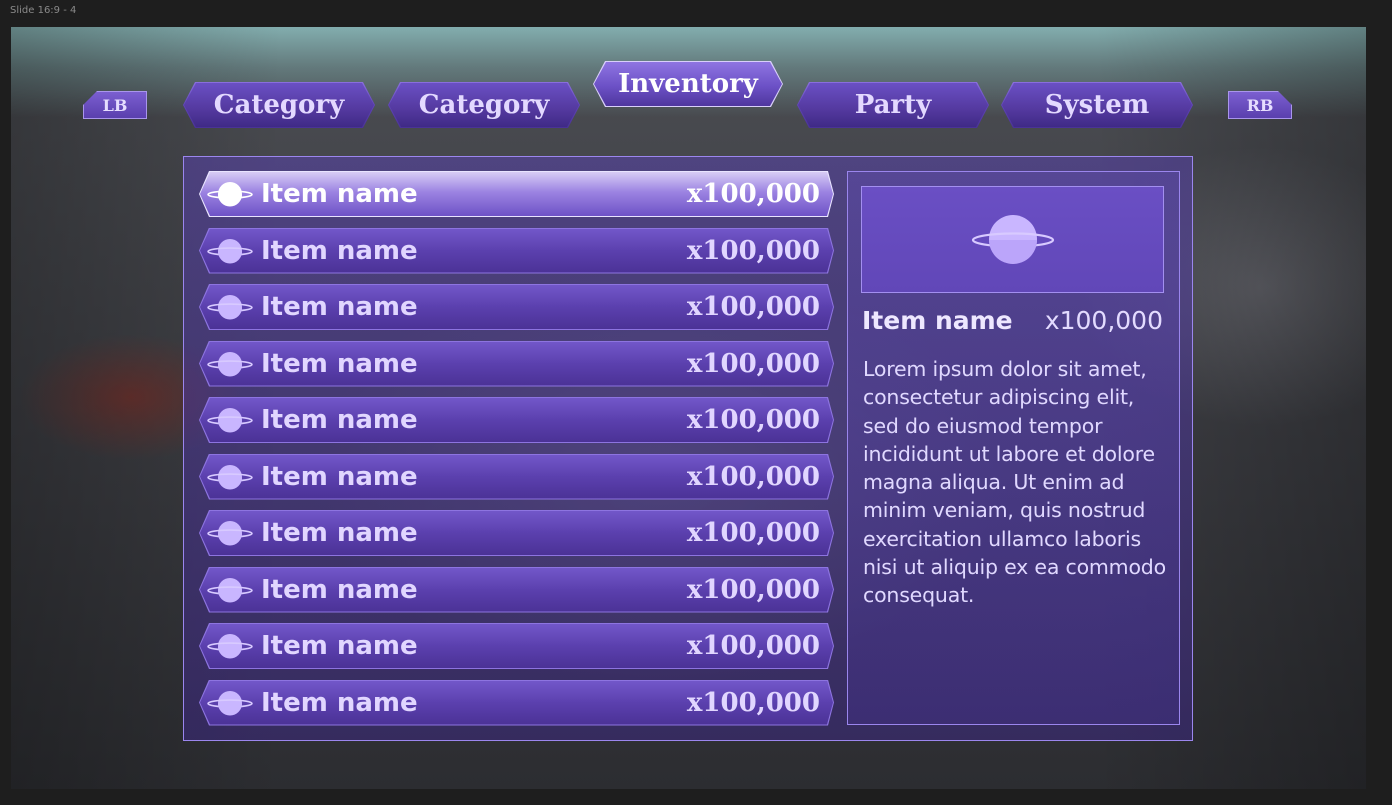 The image size is (1392, 805). I want to click on tab-label: System, so click(1097, 105).